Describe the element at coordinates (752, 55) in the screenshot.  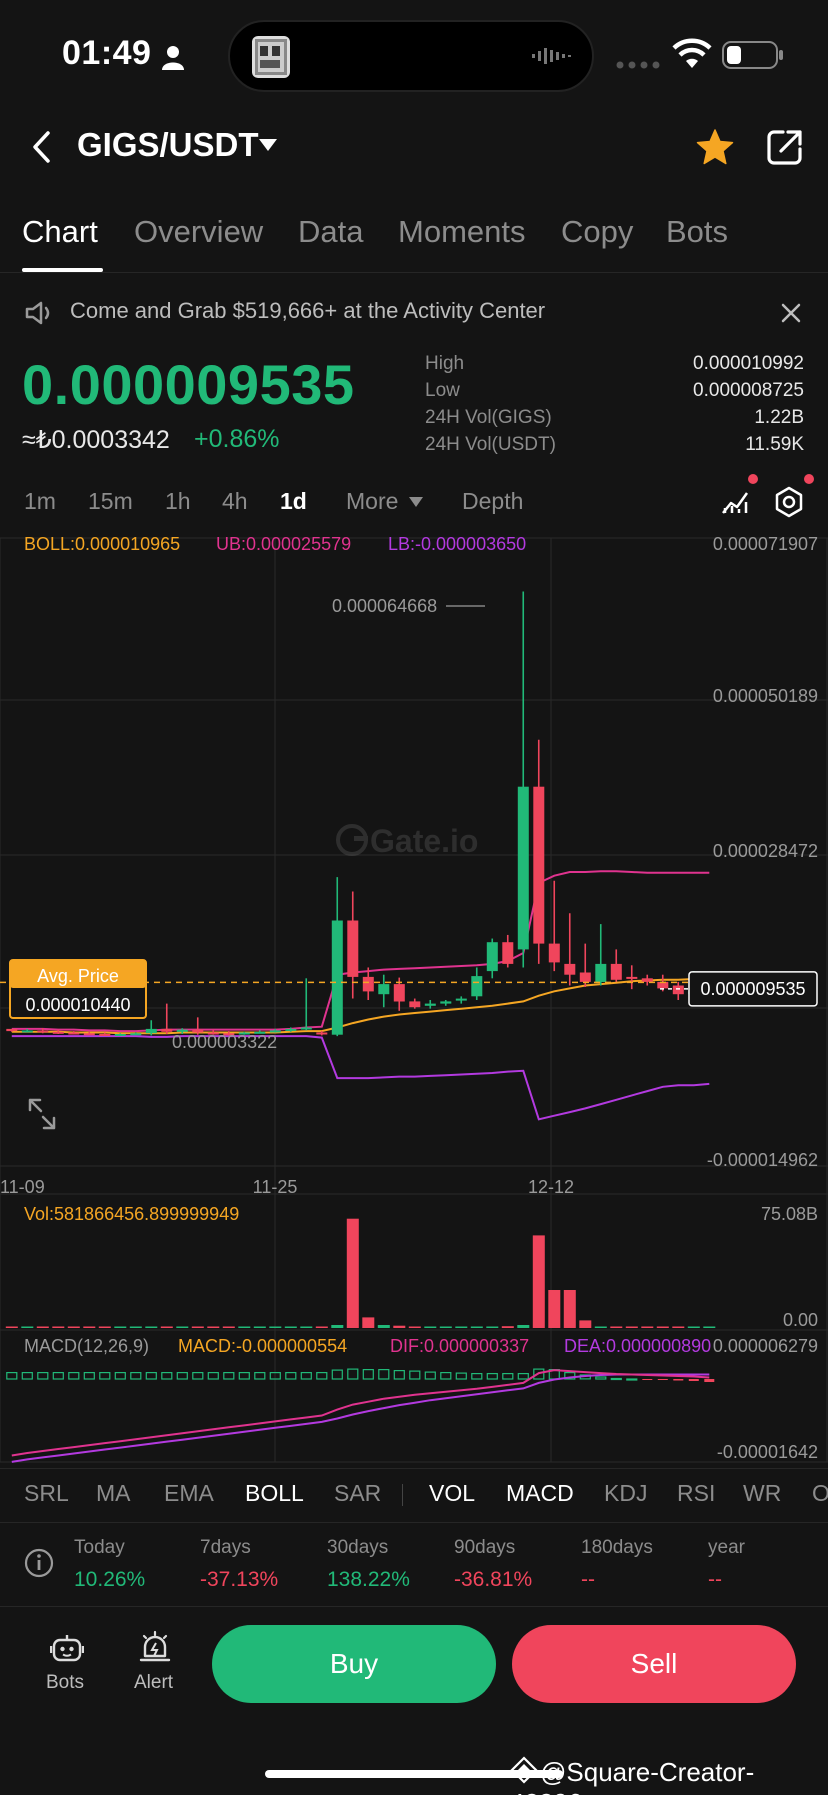
I see `battery-icon` at that location.